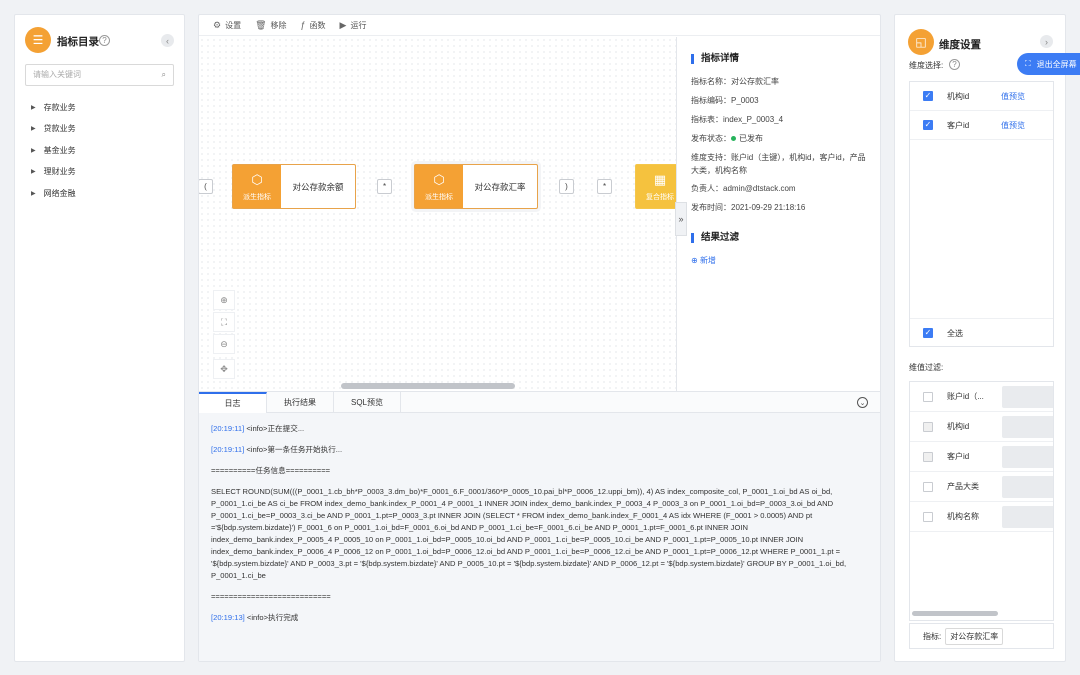 This screenshot has width=1080, height=675. What do you see at coordinates (1048, 64) in the screenshot?
I see `exit-fullscreen-button: ⛶ 退出全屏幕` at bounding box center [1048, 64].